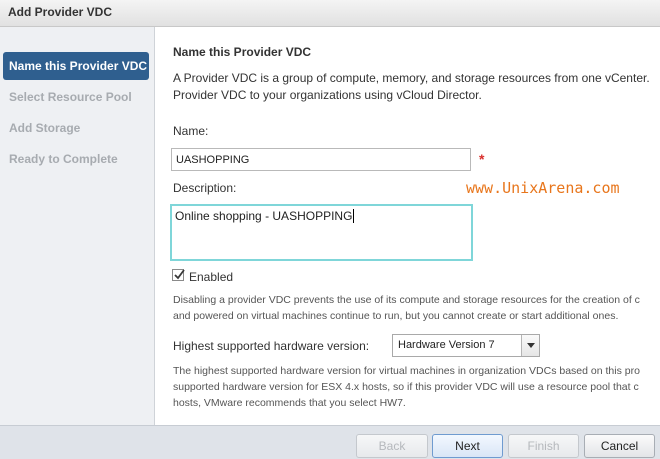  What do you see at coordinates (211, 277) in the screenshot?
I see `enabled-label: Enabled` at bounding box center [211, 277].